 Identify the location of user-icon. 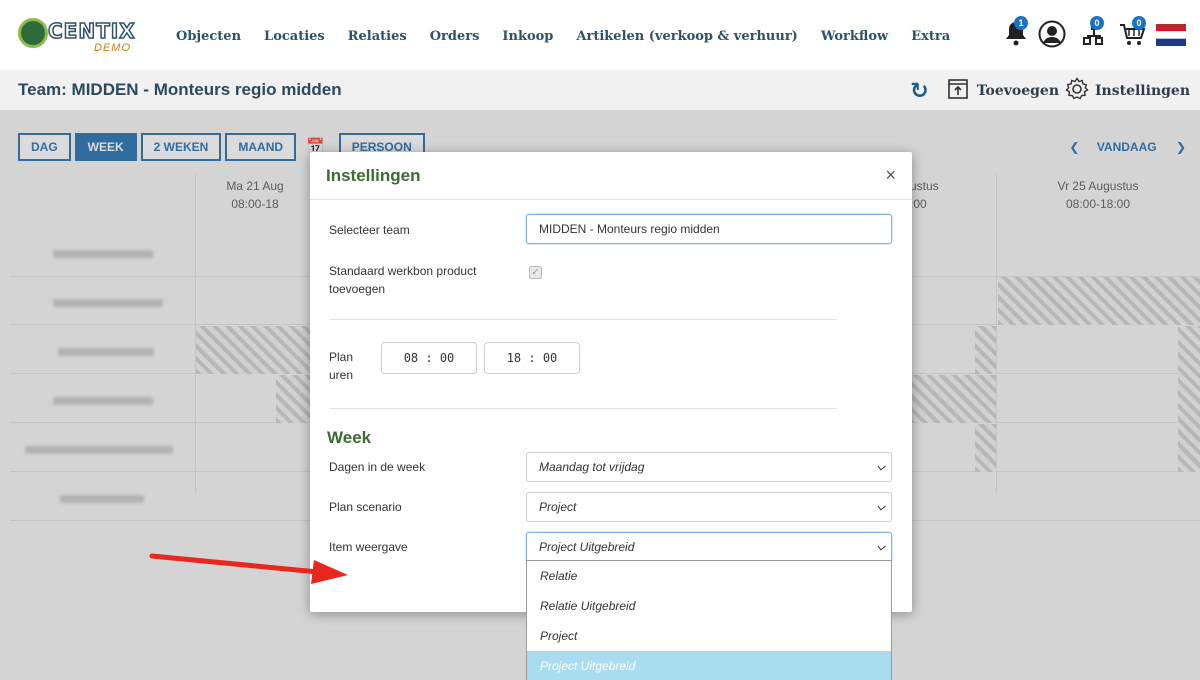
(1052, 36).